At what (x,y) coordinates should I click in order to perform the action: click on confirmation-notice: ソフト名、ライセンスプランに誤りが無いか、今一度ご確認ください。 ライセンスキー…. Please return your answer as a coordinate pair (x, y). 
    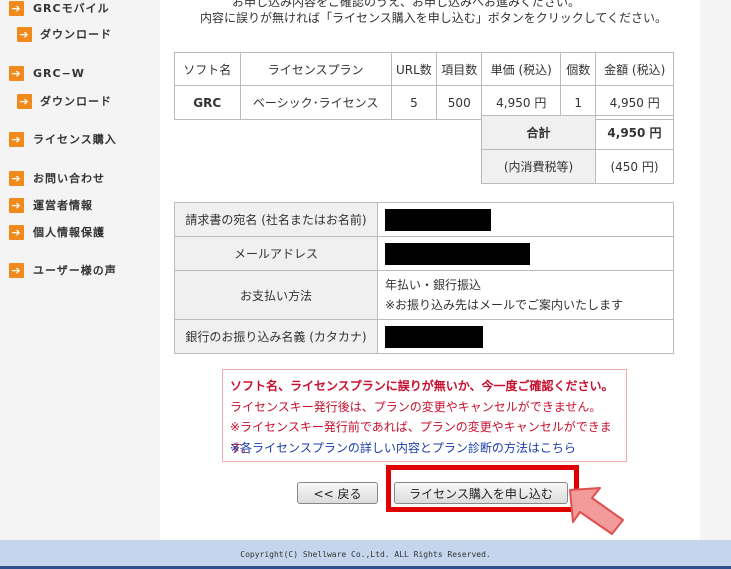
    Looking at the image, I should click on (424, 415).